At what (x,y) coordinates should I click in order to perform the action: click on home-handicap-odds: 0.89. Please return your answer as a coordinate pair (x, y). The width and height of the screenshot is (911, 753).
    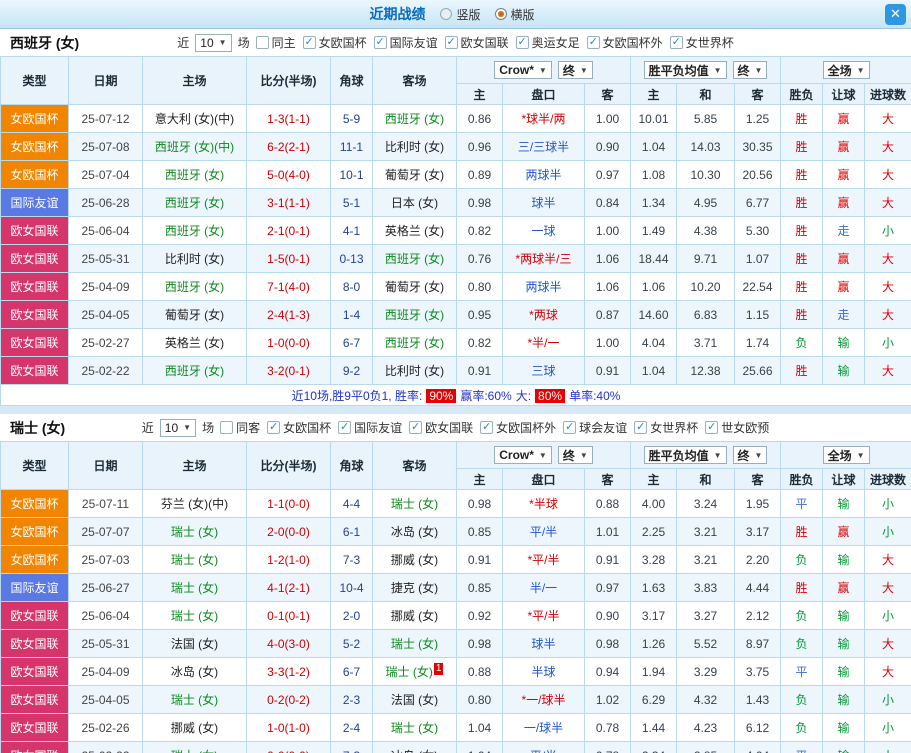
    Looking at the image, I should click on (479, 174).